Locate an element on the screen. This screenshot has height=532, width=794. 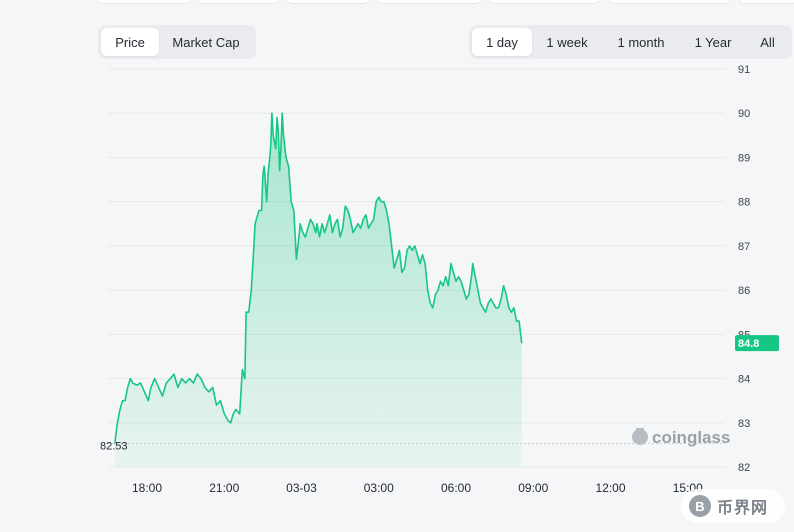
watermark-text: coinglass is located at coordinates (691, 437).